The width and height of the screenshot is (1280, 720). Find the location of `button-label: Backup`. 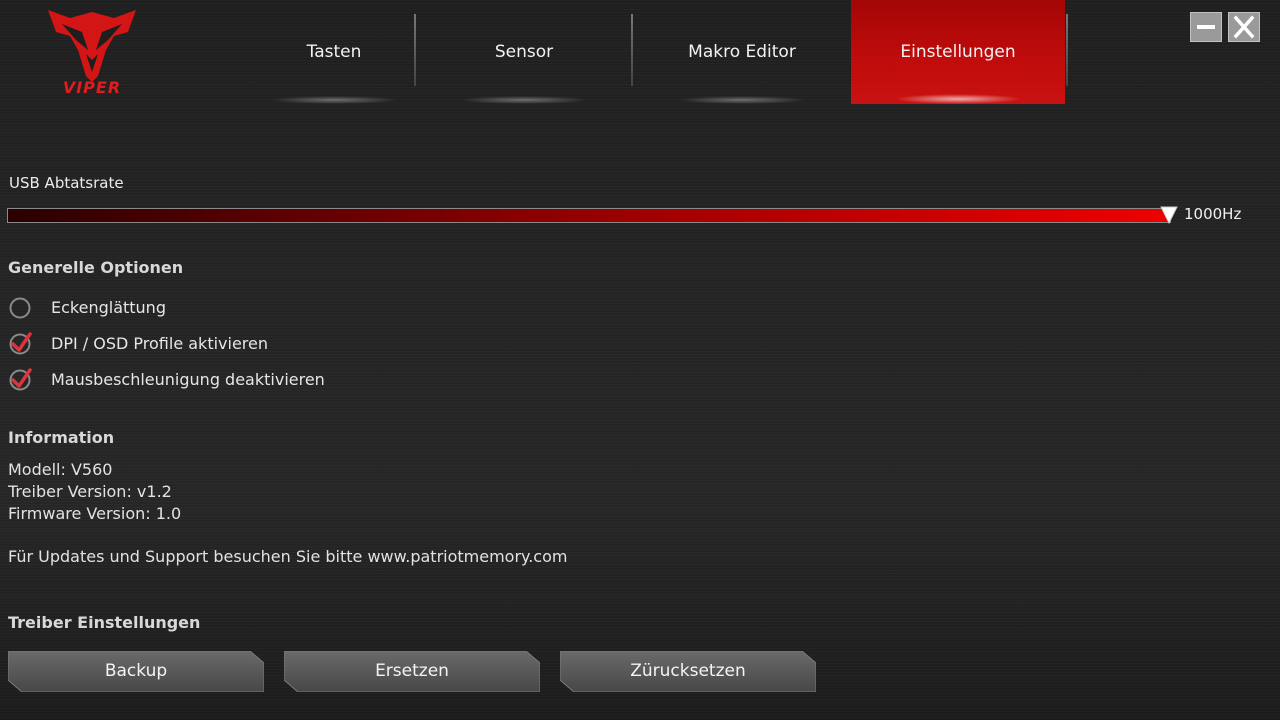

button-label: Backup is located at coordinates (136, 671).